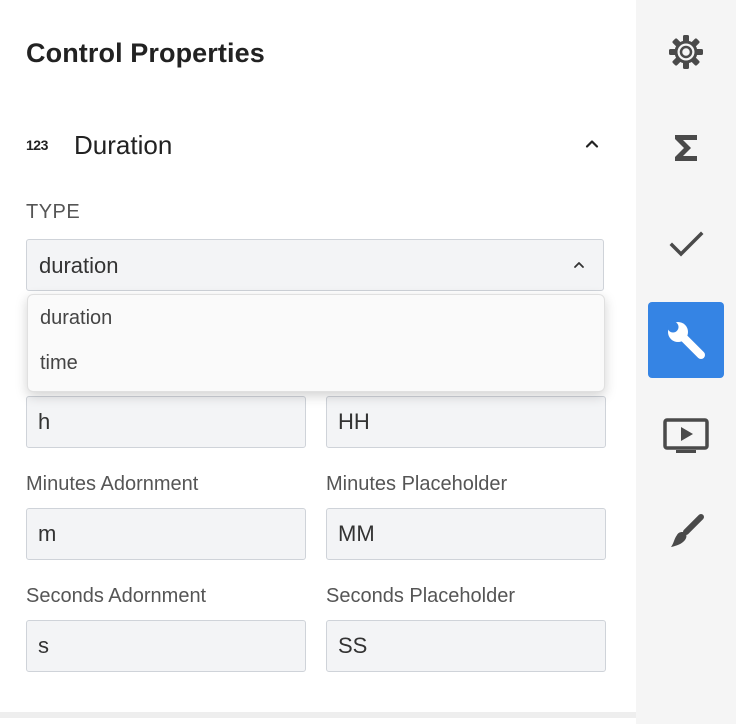  Describe the element at coordinates (166, 646) in the screenshot. I see `seconds-adornment-input` at that location.